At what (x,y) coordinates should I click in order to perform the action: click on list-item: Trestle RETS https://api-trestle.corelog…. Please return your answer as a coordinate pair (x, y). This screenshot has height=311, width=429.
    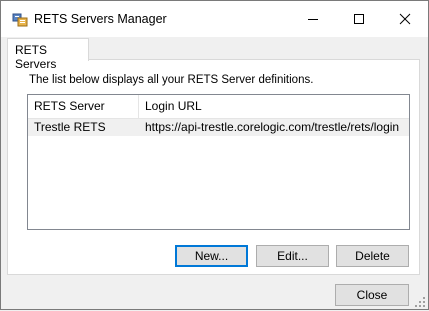
    Looking at the image, I should click on (218, 127).